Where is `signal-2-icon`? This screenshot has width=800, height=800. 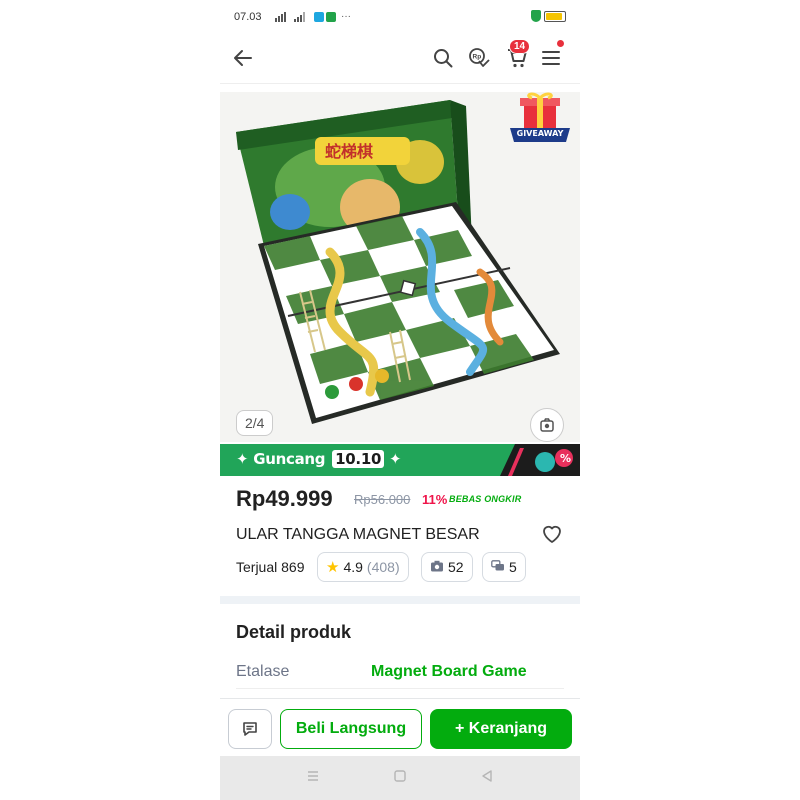
signal-2-icon is located at coordinates (299, 17).